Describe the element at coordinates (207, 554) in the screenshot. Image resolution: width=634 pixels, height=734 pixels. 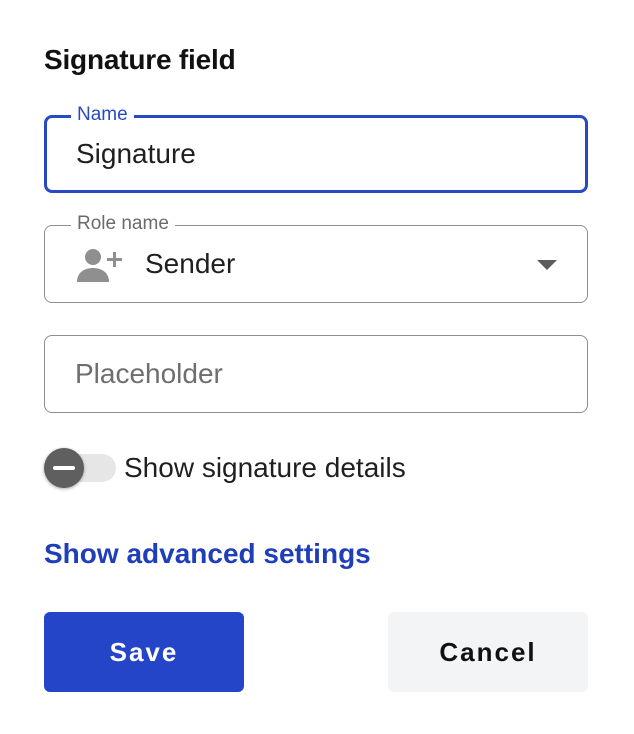
I see `show-advanced-settings-link: Show advanced settings` at that location.